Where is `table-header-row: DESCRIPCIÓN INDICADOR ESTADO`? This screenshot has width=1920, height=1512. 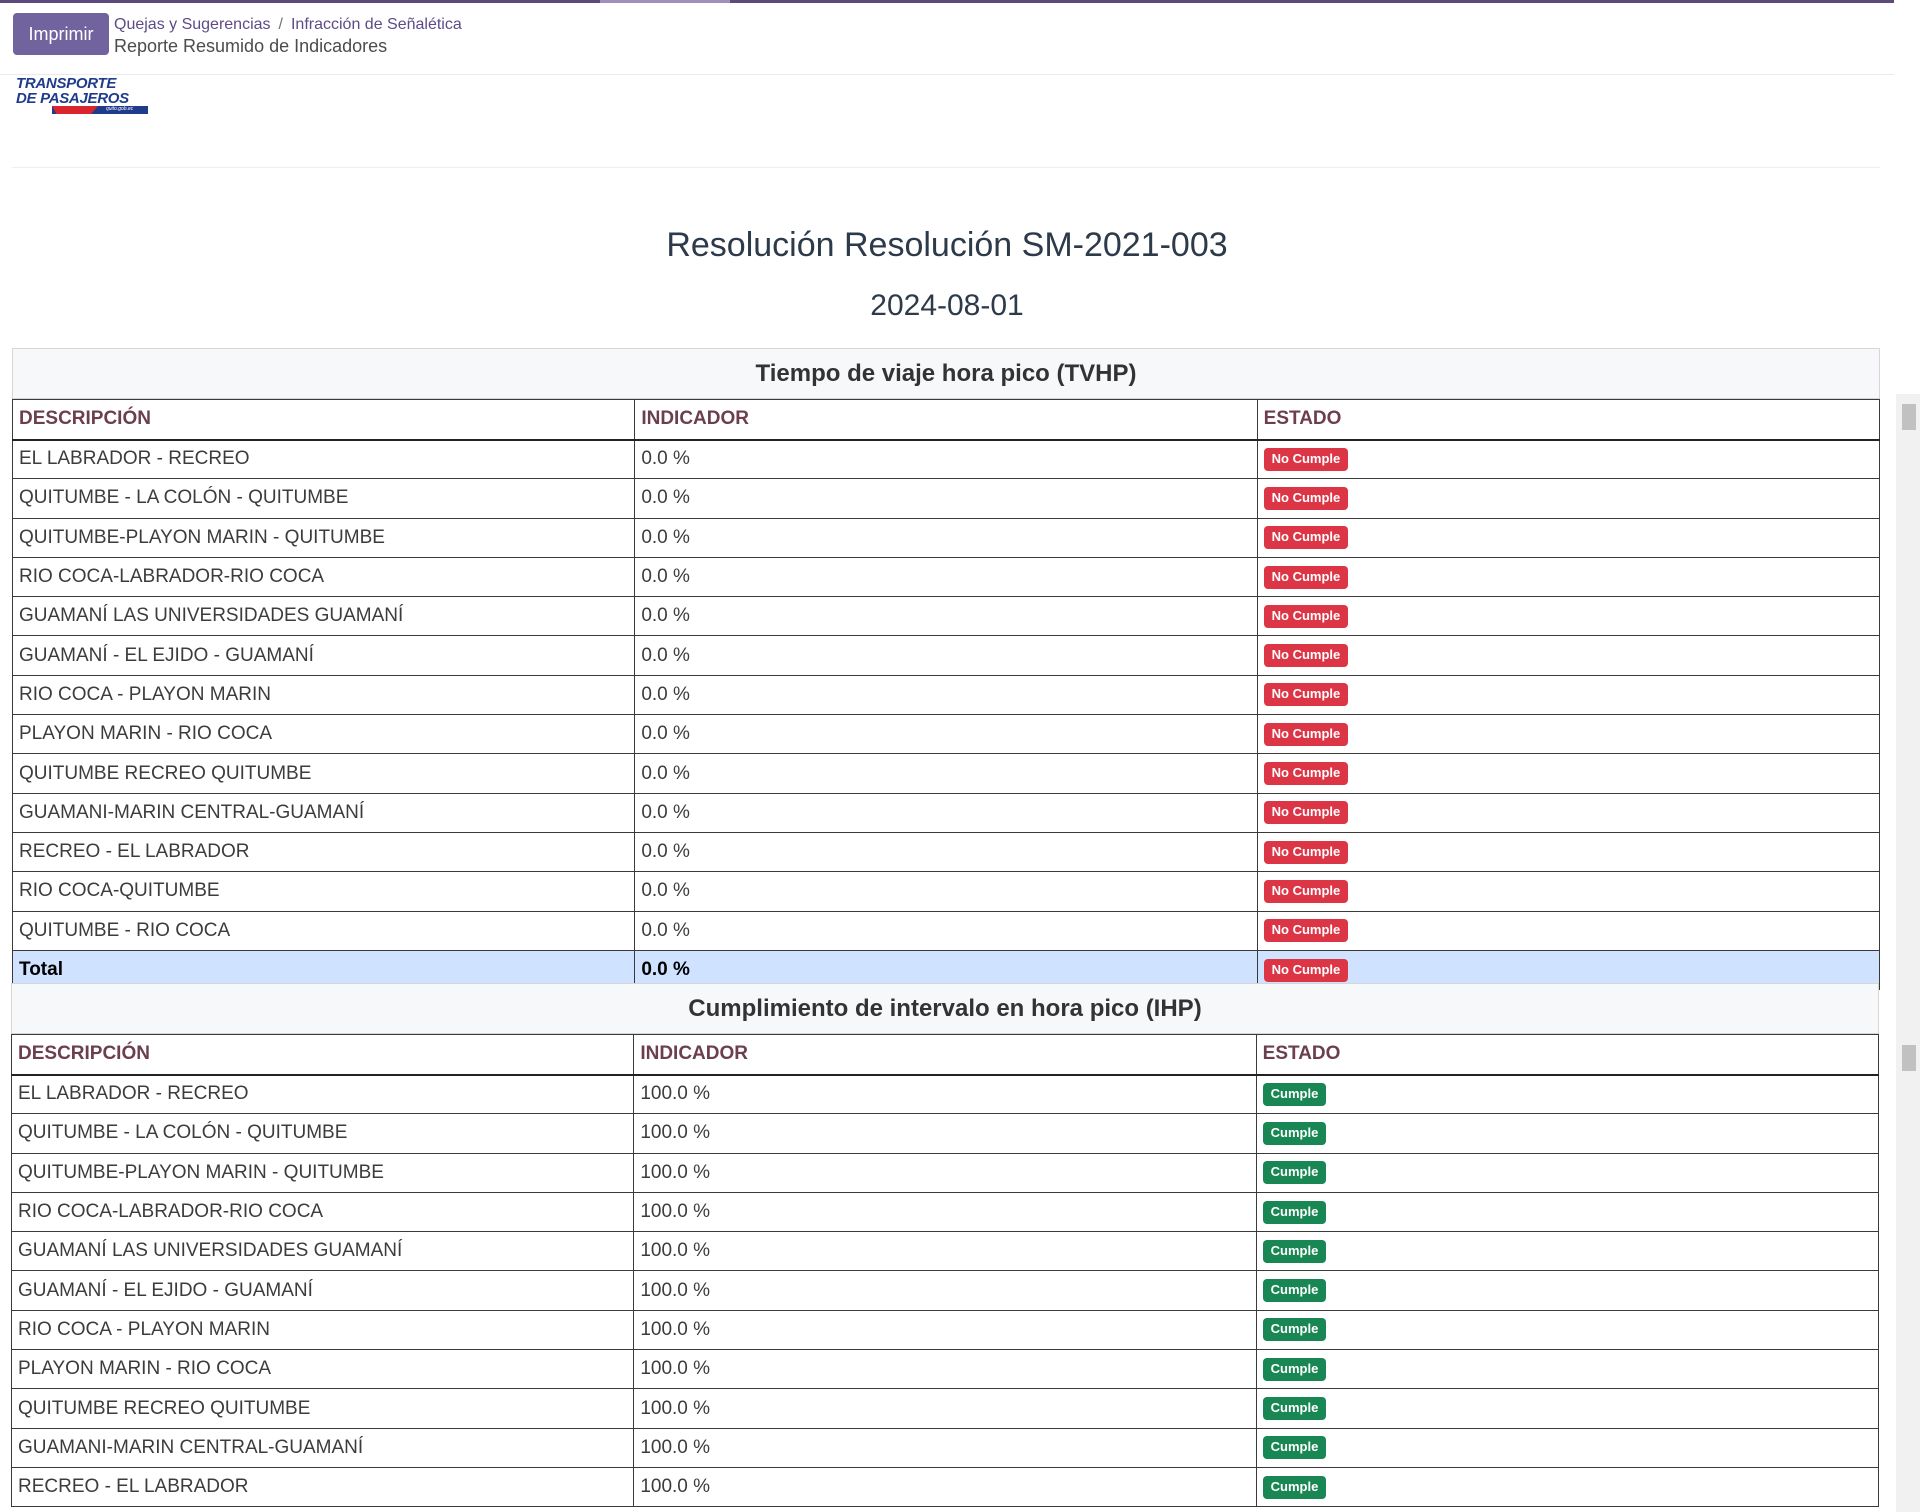
table-header-row: DESCRIPCIÓN INDICADOR ESTADO is located at coordinates (945, 1055).